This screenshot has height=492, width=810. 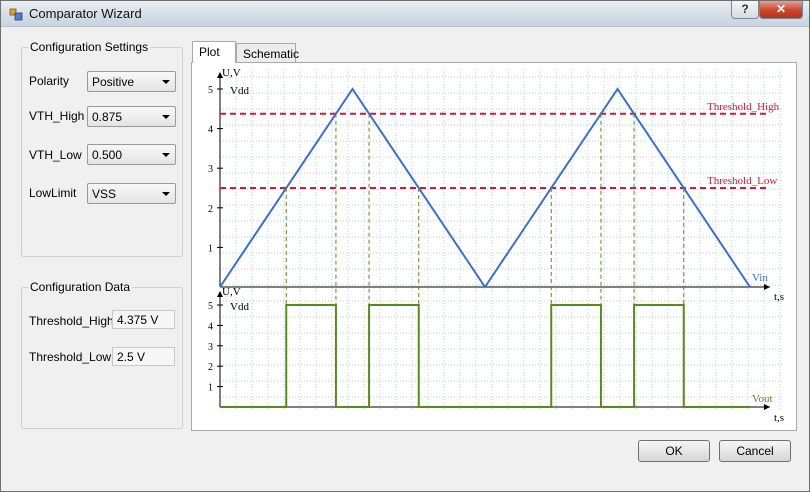 I want to click on series-line-vout, so click(x=485, y=356).